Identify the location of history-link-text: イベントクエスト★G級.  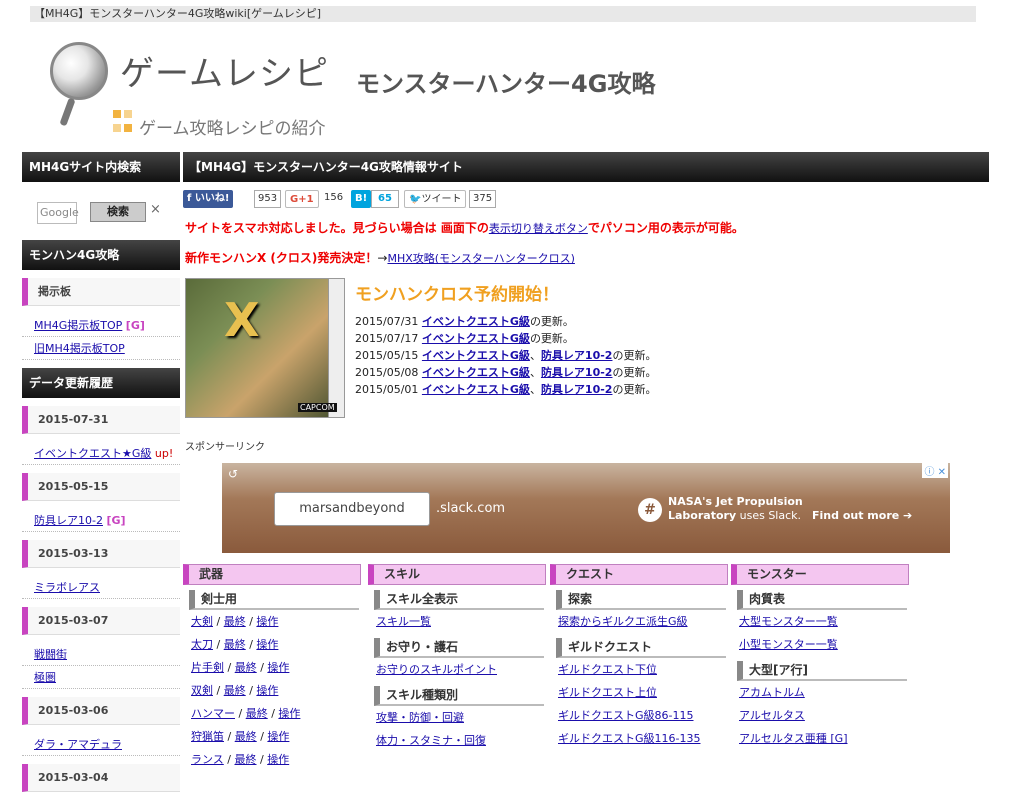
(92, 453).